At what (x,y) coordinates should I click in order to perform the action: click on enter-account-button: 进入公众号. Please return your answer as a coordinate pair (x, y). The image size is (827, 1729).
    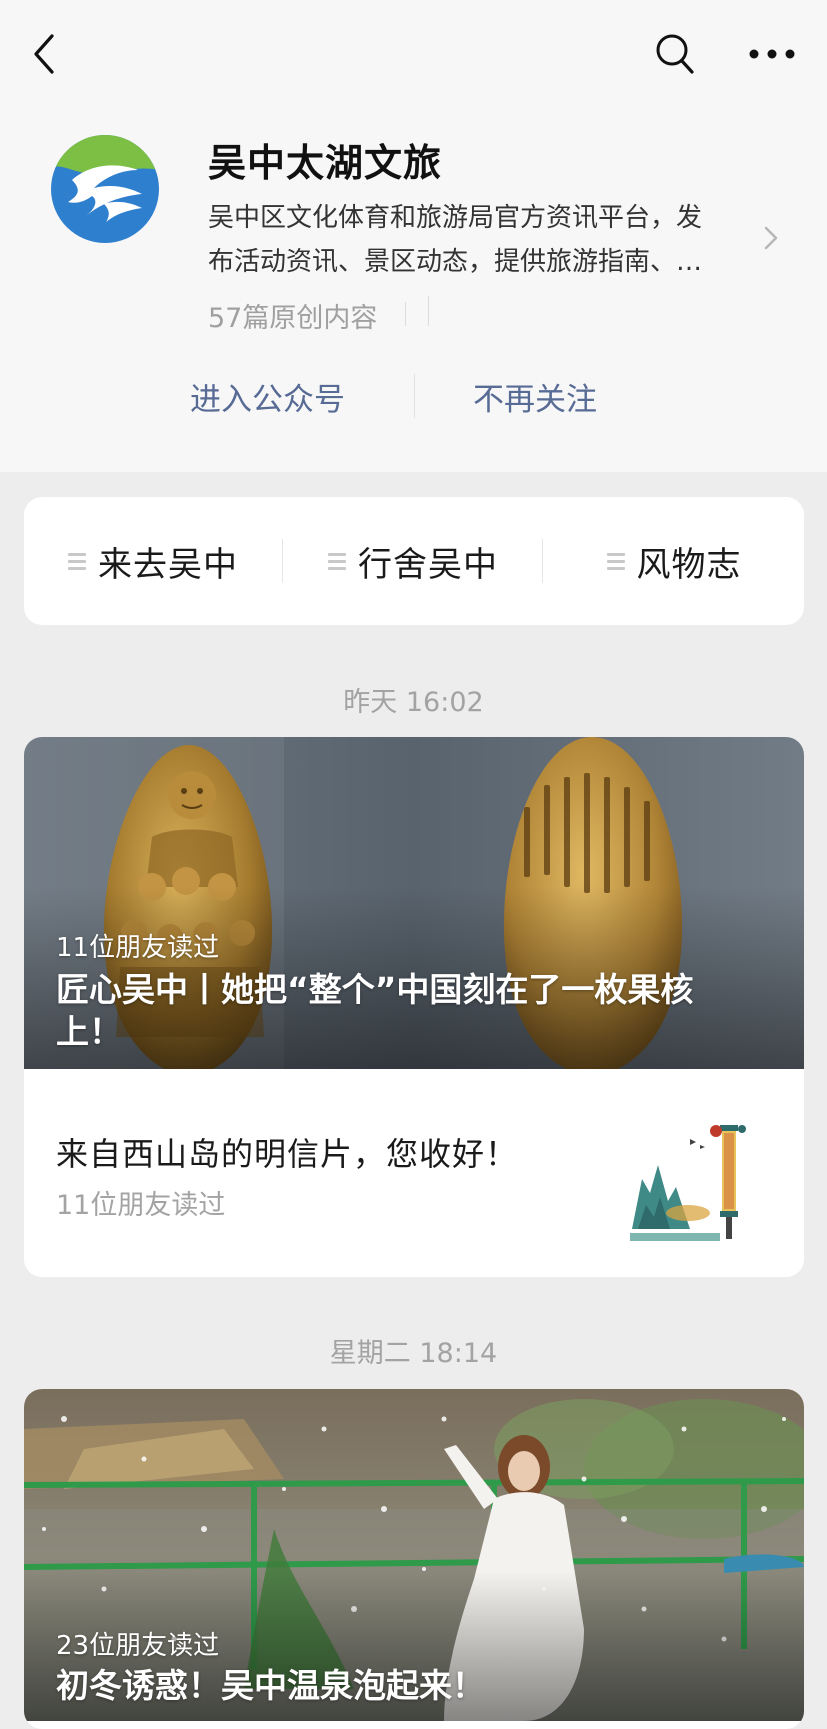
    Looking at the image, I should click on (267, 396).